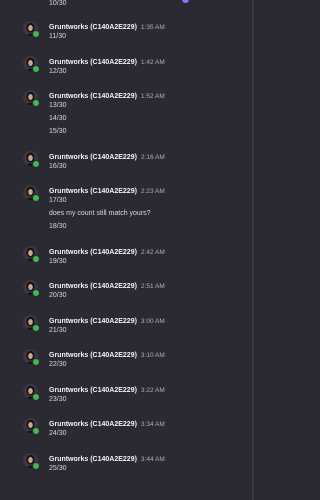  Describe the element at coordinates (152, 321) in the screenshot. I see `timestamp: 3:00 AM` at that location.